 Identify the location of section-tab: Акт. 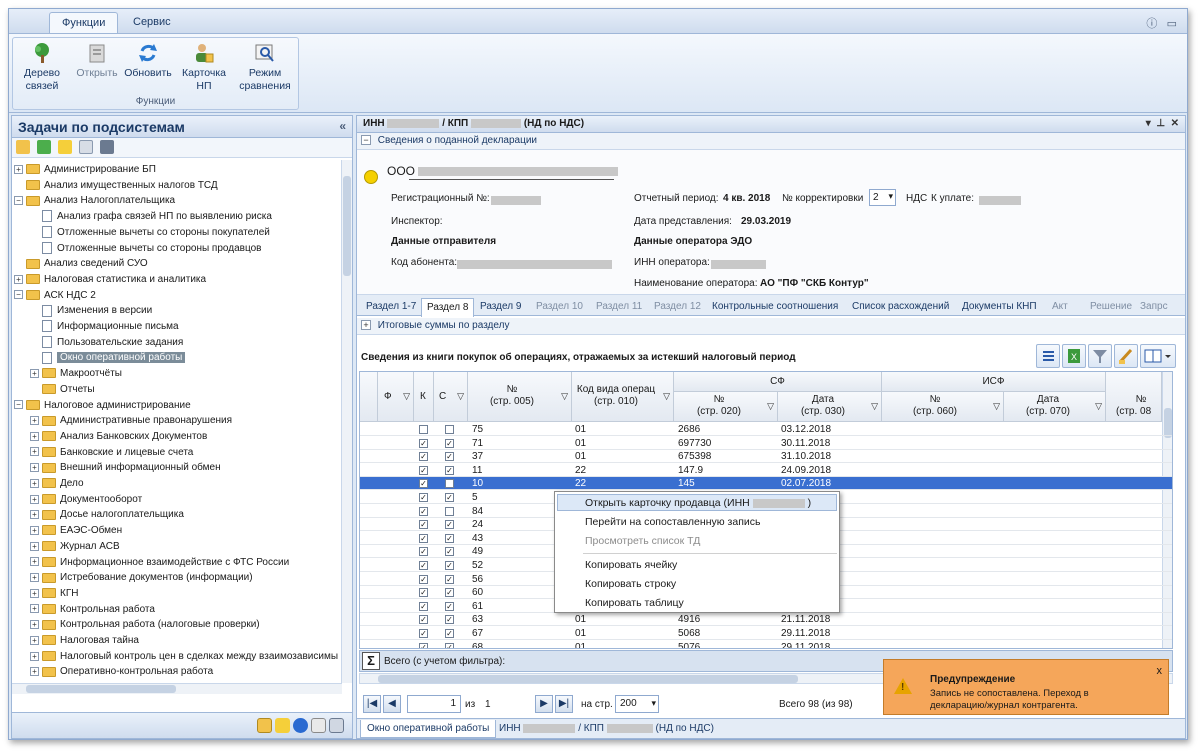
(1060, 307).